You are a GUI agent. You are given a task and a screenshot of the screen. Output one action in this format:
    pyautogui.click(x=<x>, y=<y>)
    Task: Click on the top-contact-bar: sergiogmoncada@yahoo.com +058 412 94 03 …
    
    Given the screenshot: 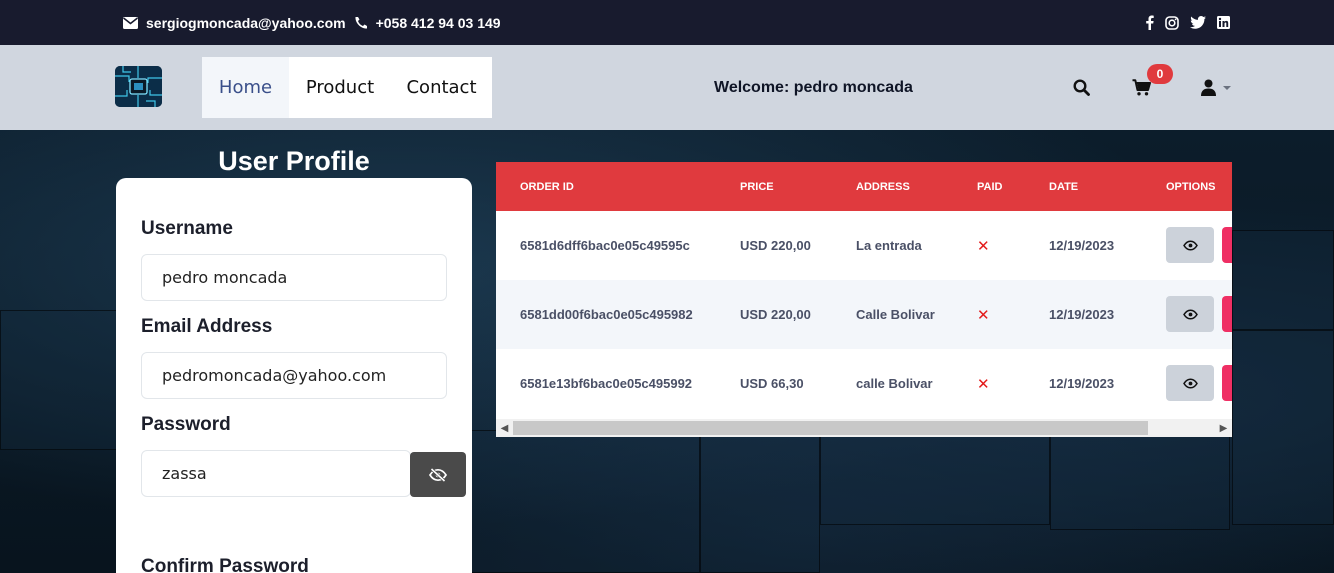 What is the action you would take?
    pyautogui.click(x=667, y=22)
    